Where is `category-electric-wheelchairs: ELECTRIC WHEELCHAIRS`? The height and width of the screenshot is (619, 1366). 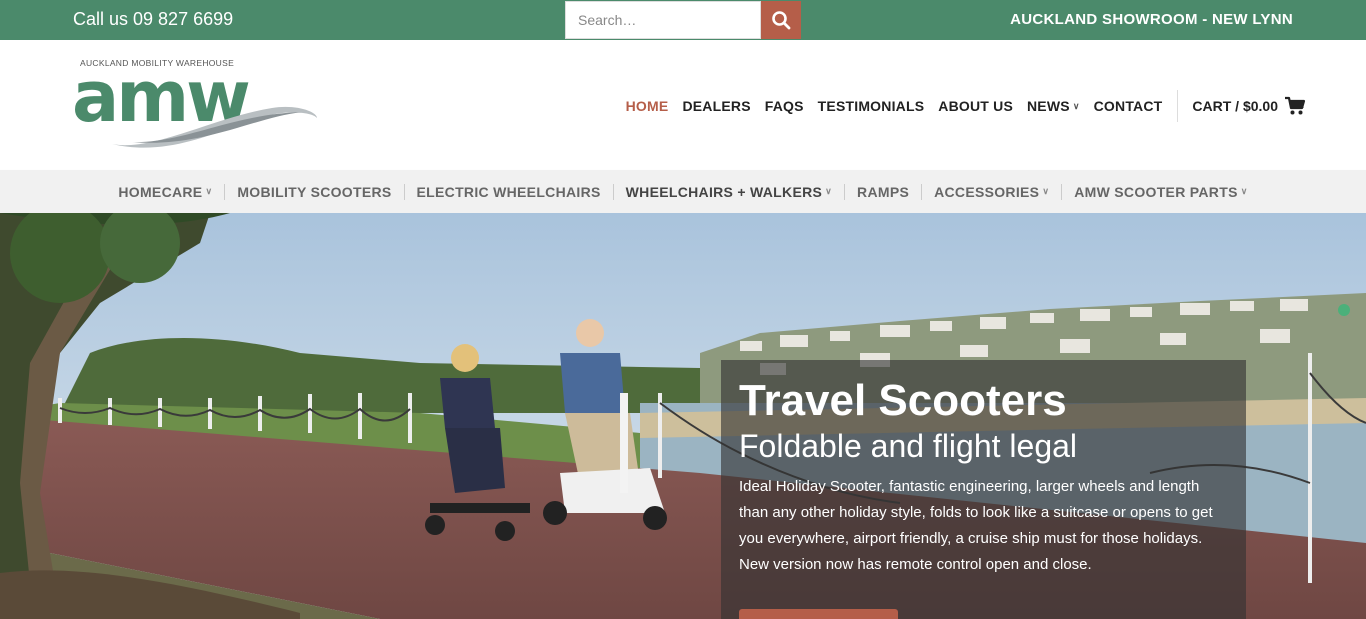 category-electric-wheelchairs: ELECTRIC WHEELCHAIRS is located at coordinates (509, 192).